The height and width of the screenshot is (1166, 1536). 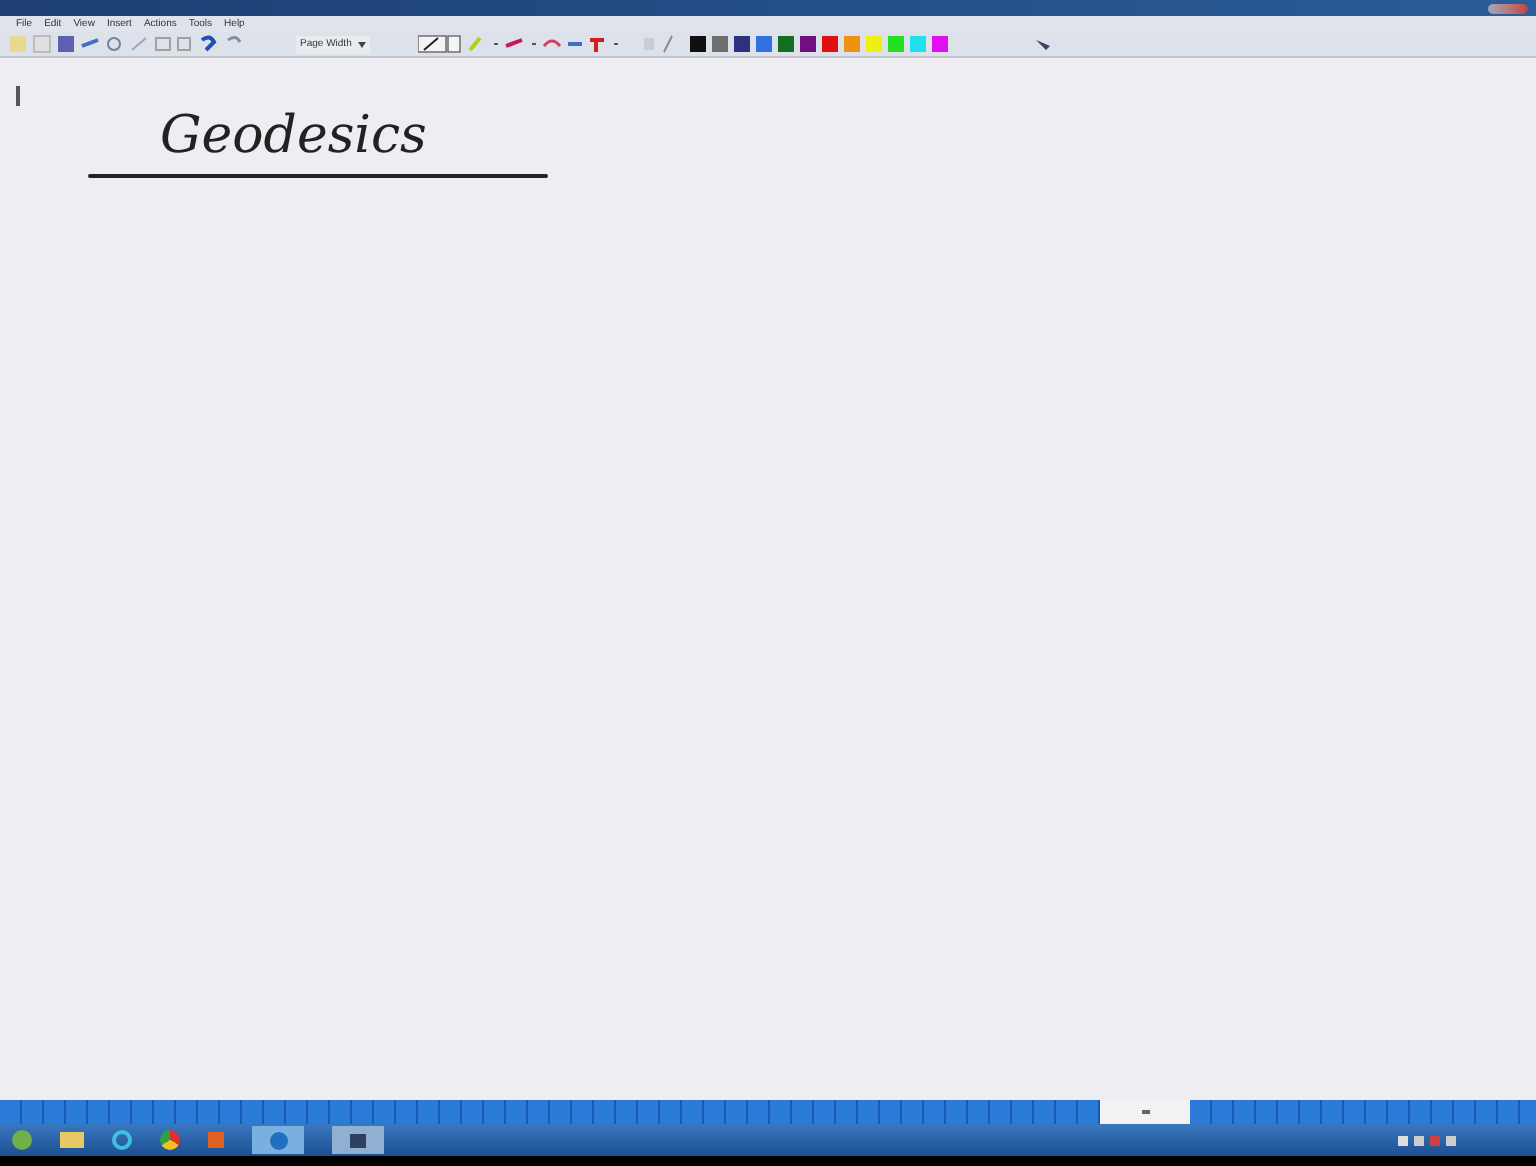 What do you see at coordinates (547, 44) in the screenshot?
I see `pen-tools-icon` at bounding box center [547, 44].